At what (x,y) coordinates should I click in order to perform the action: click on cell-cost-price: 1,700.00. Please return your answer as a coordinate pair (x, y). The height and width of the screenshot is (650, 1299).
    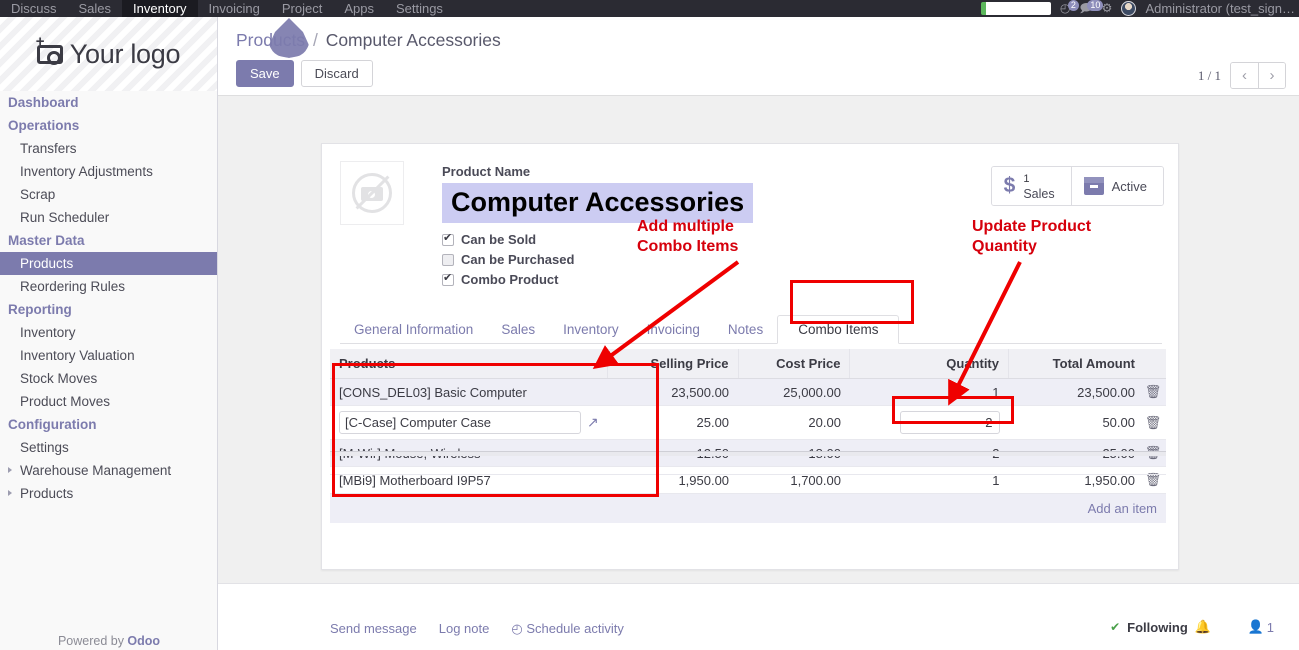
    Looking at the image, I should click on (794, 480).